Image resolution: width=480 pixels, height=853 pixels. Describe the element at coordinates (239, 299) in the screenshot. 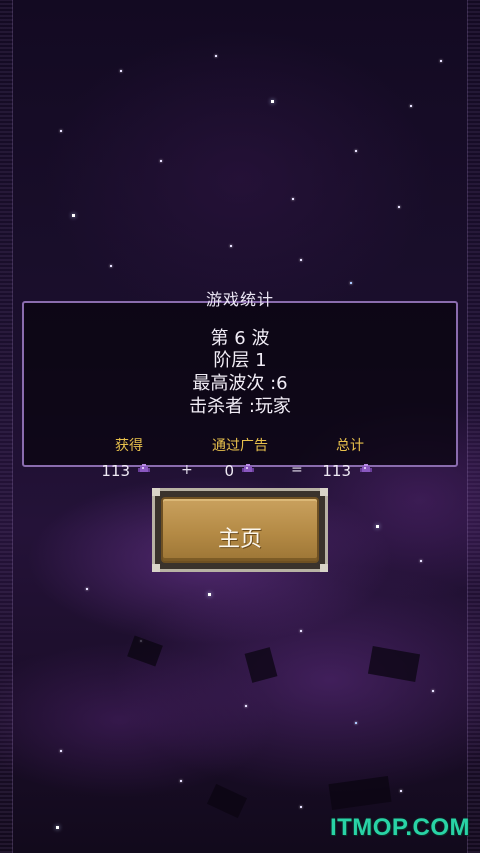

I see `panel-title: 游戏统计` at that location.